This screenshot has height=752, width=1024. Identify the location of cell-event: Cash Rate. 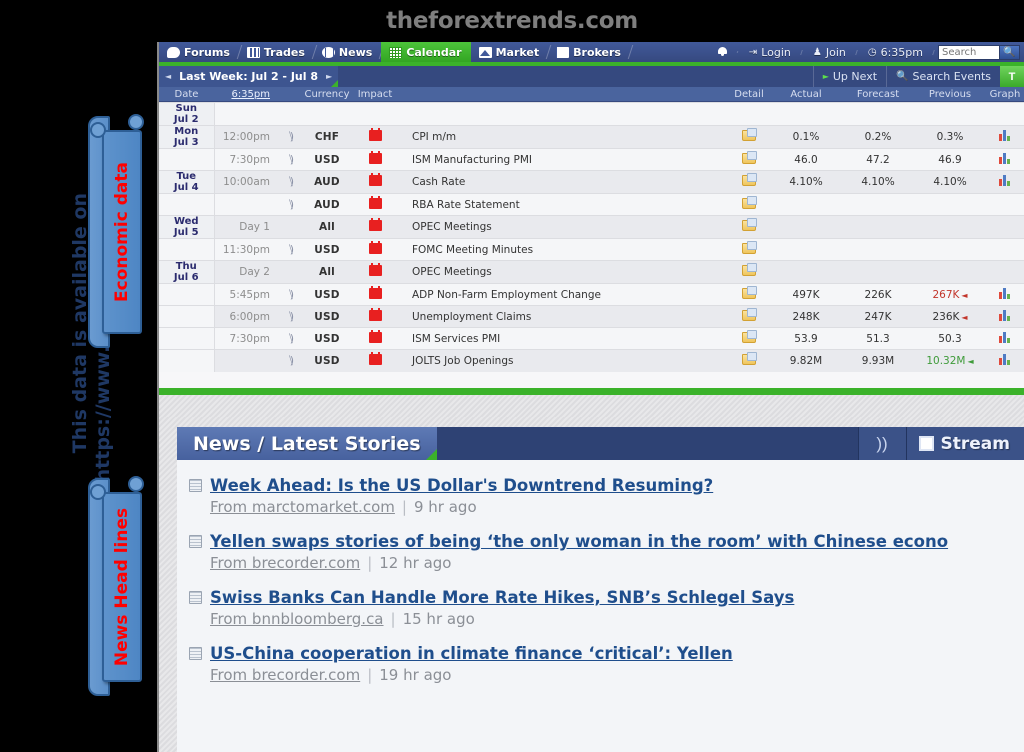
(564, 182).